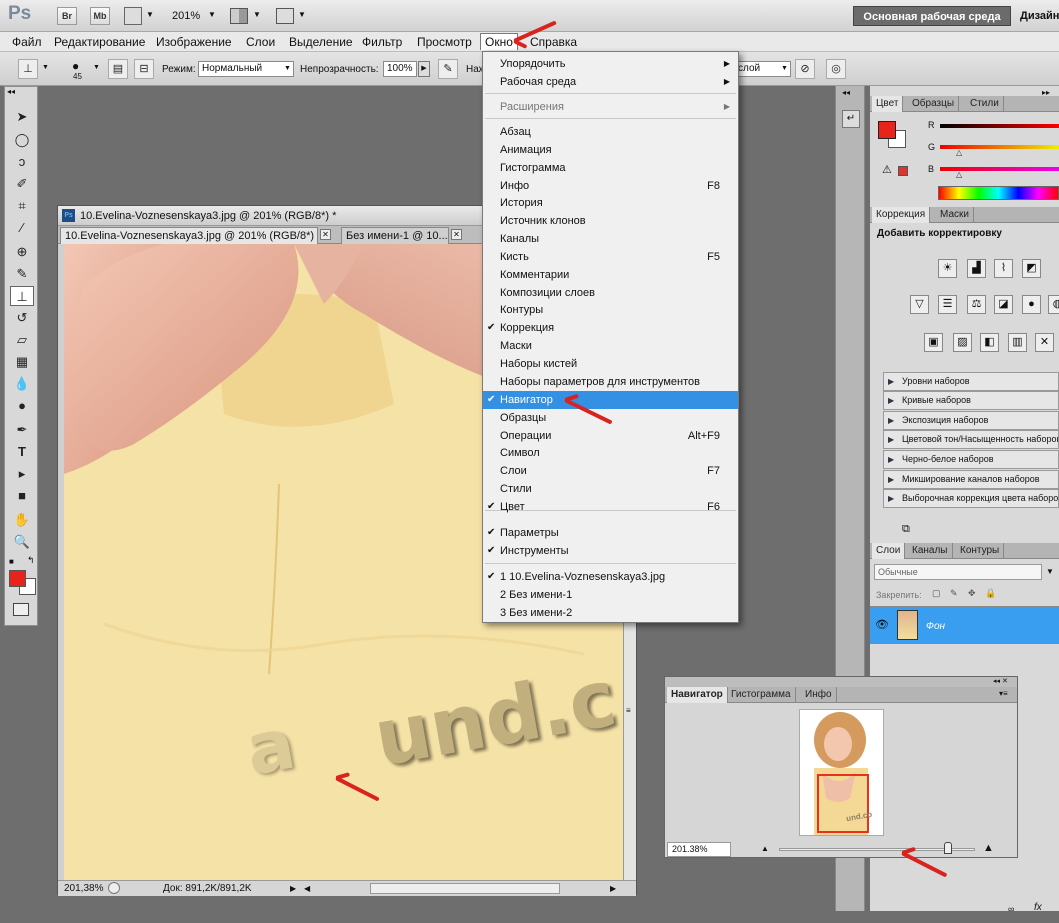 The height and width of the screenshot is (923, 1059). Describe the element at coordinates (985, 104) in the screenshot. I see `tab-styles: Стили` at that location.